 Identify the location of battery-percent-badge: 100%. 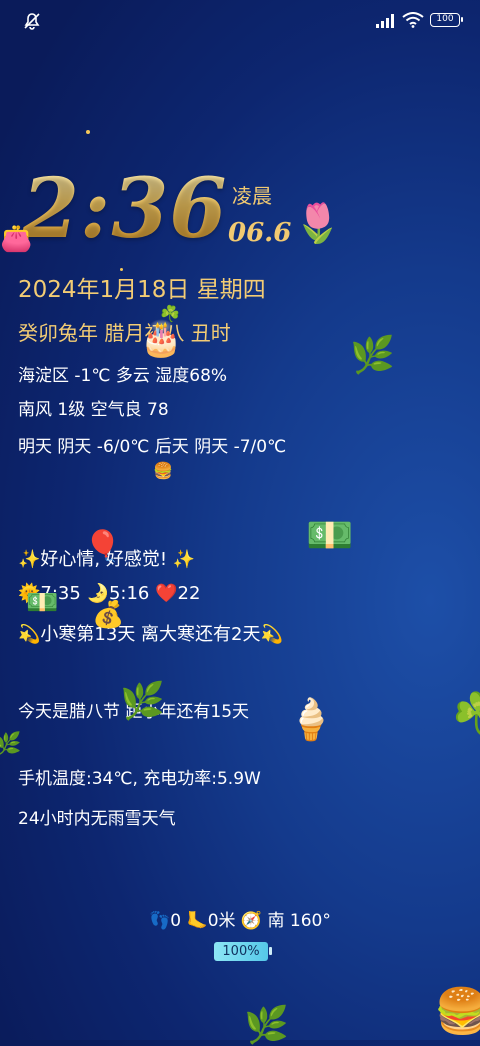
(243, 951).